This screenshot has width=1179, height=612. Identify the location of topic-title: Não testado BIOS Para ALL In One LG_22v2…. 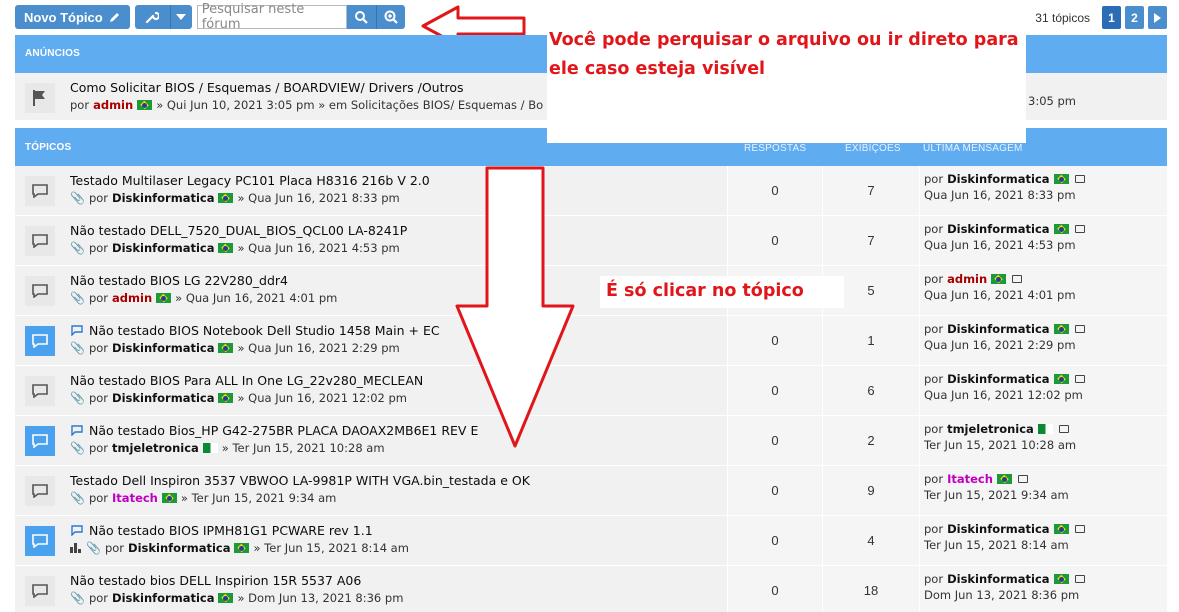
(246, 380).